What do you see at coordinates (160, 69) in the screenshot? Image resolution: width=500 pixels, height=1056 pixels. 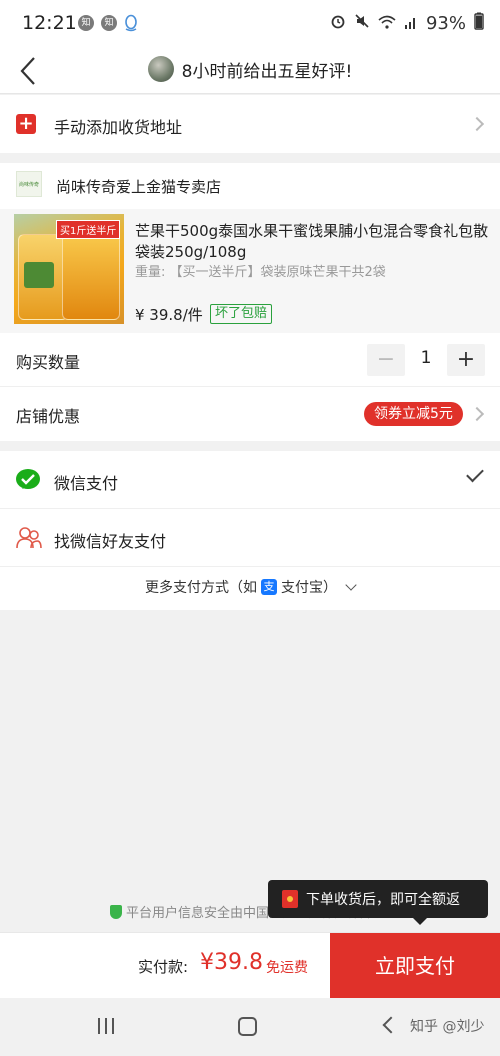 I see `avatar` at bounding box center [160, 69].